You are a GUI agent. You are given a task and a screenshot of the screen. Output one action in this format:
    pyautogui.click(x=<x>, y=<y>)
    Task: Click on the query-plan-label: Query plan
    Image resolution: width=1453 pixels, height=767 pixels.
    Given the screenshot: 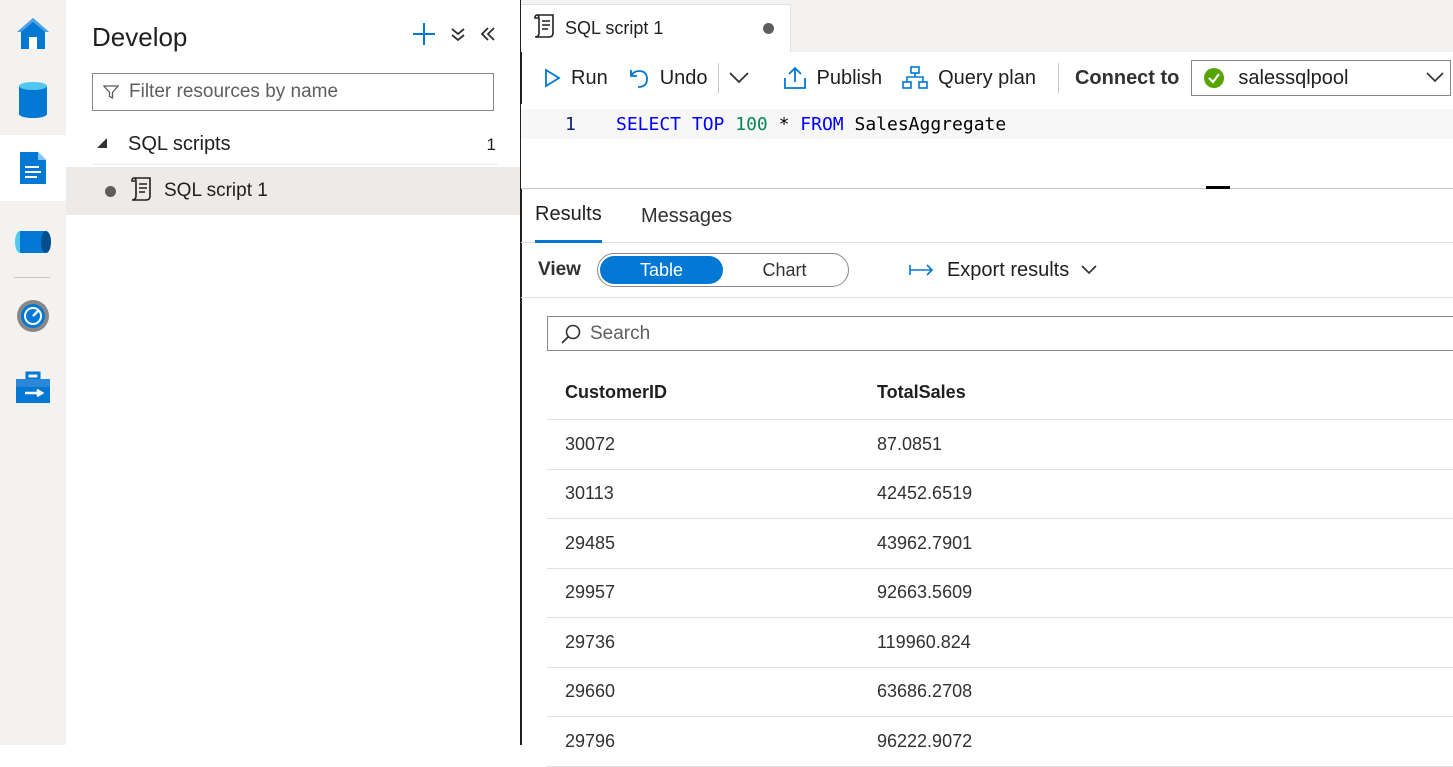 What is the action you would take?
    pyautogui.click(x=987, y=77)
    